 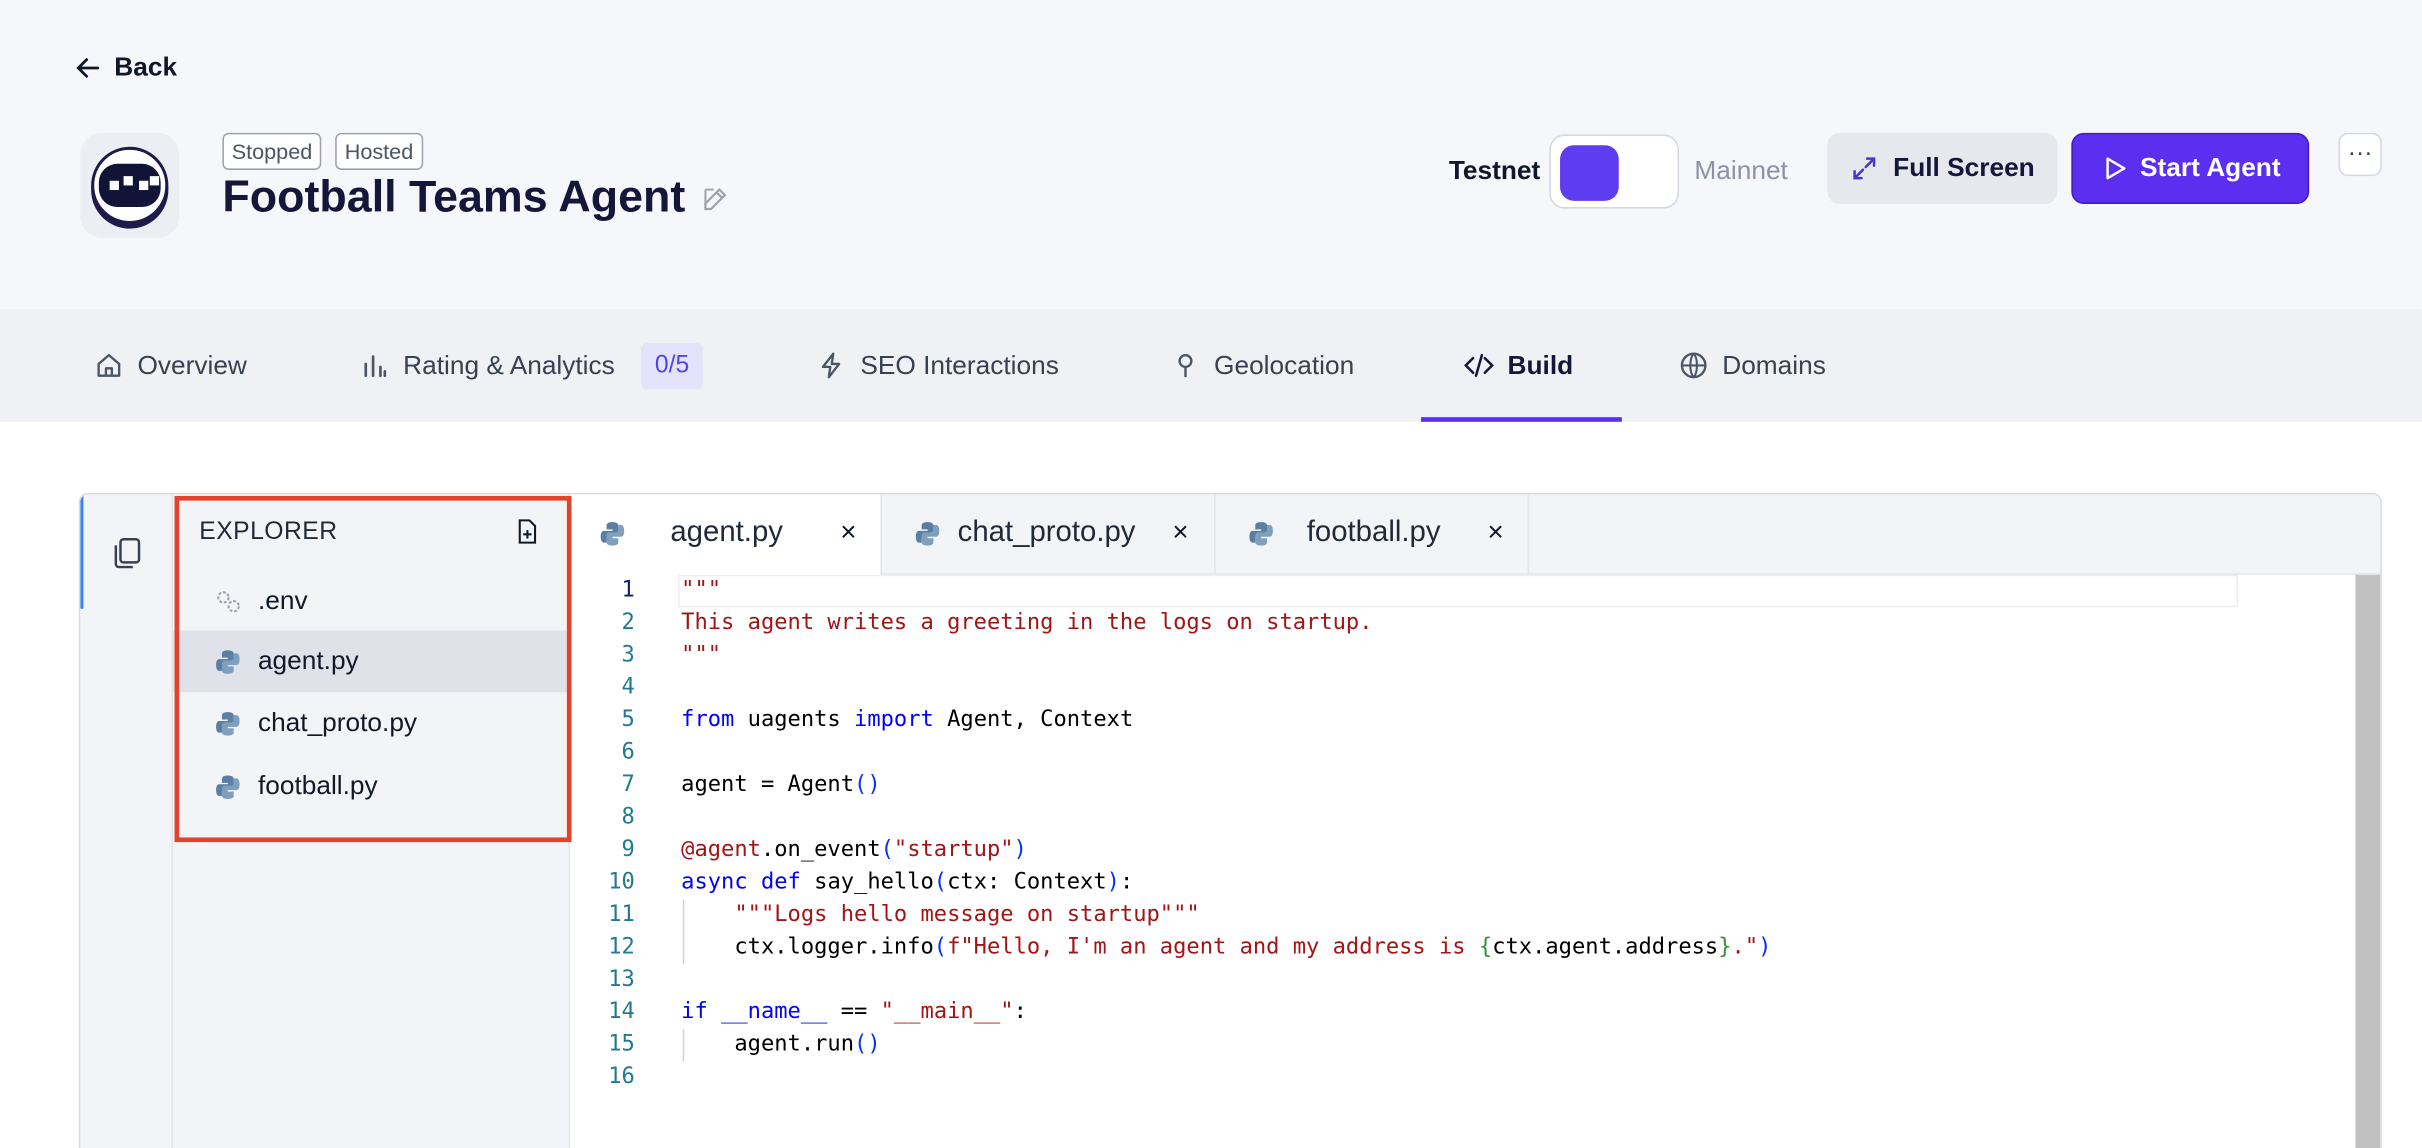 I want to click on file-item-football-py: football.py, so click(x=370, y=787).